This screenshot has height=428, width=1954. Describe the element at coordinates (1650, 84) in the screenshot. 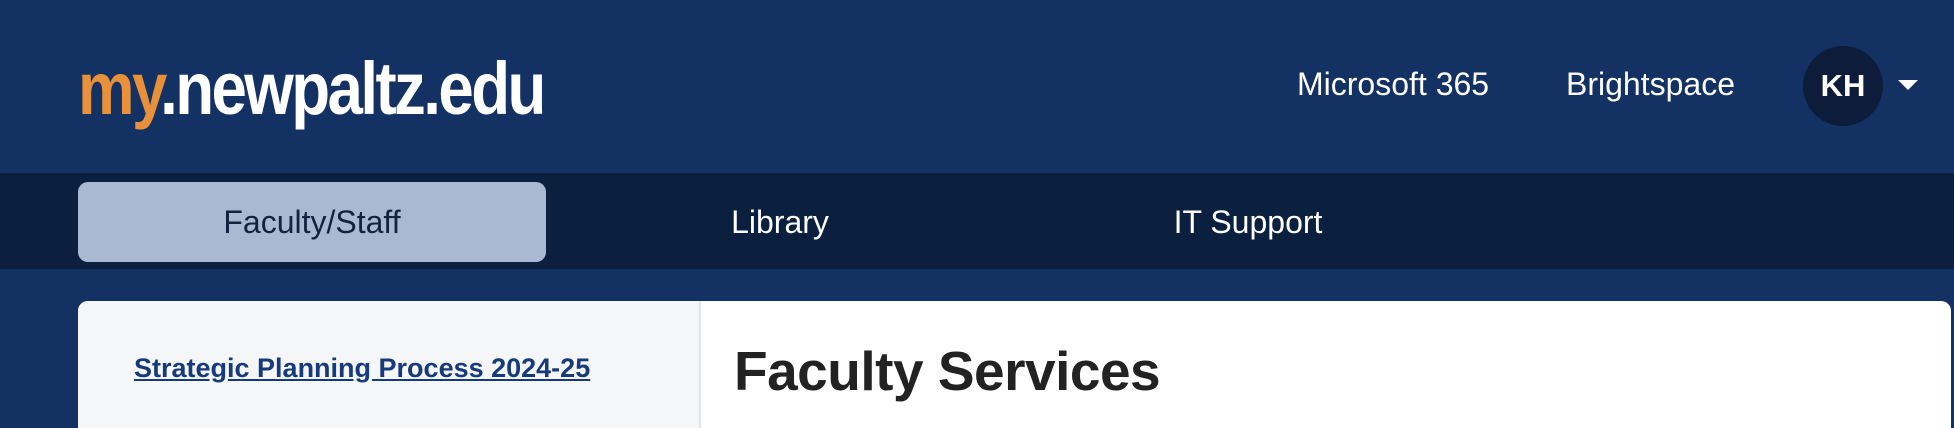

I see `brightspace-link: Brightspace` at that location.